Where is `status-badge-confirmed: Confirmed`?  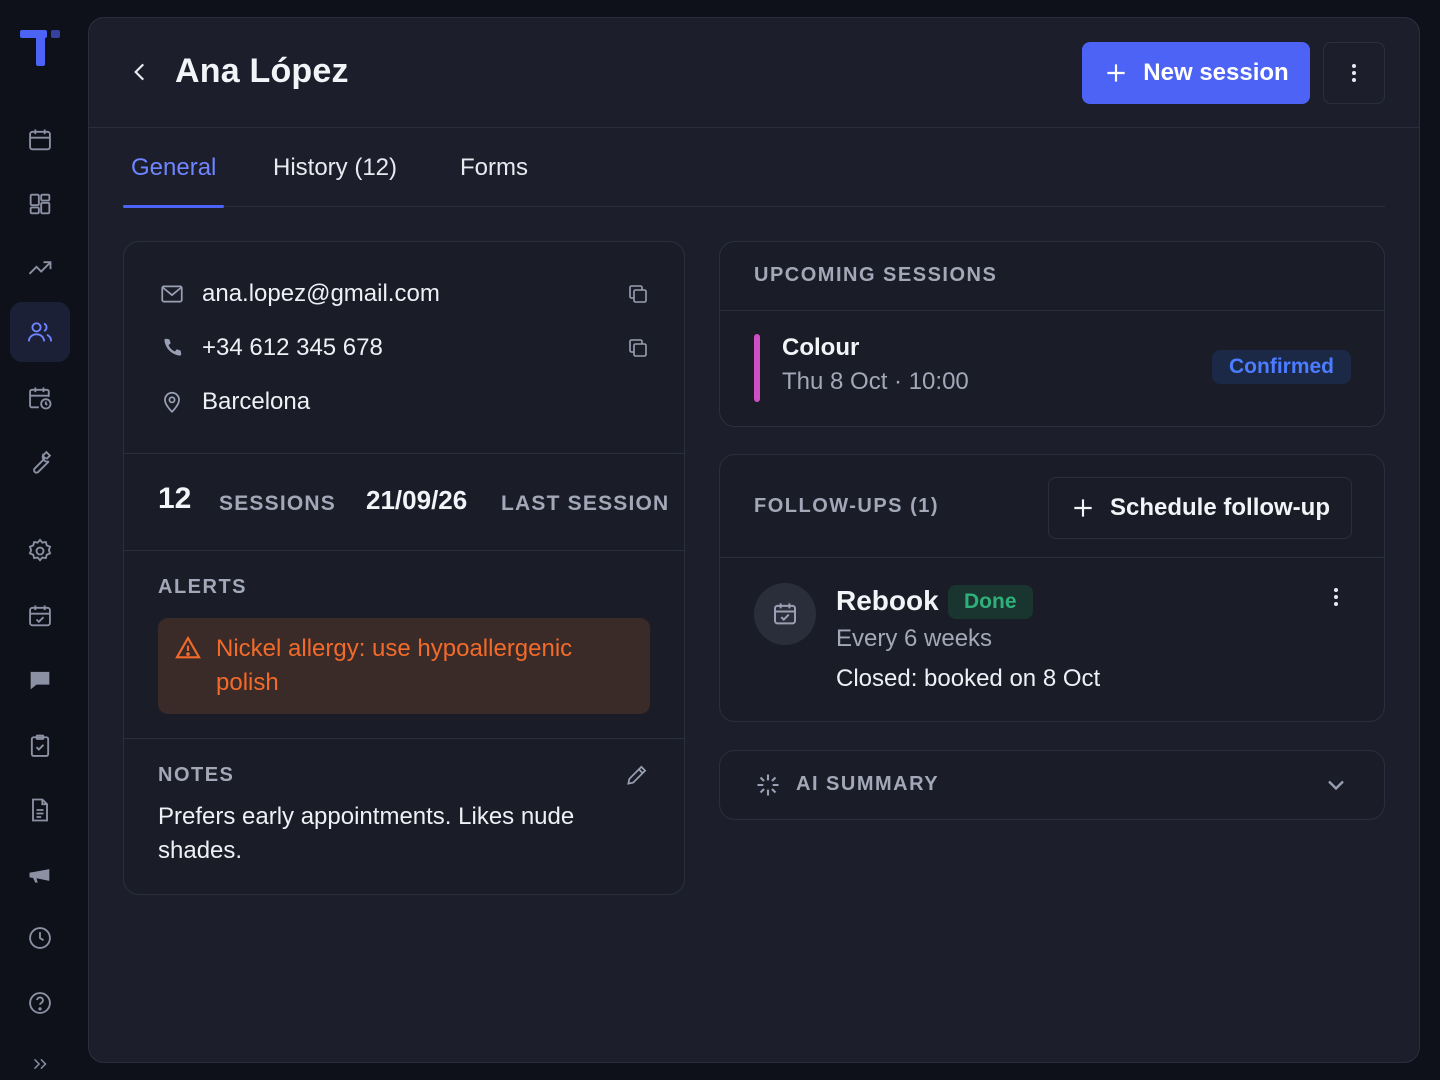 status-badge-confirmed: Confirmed is located at coordinates (1281, 367).